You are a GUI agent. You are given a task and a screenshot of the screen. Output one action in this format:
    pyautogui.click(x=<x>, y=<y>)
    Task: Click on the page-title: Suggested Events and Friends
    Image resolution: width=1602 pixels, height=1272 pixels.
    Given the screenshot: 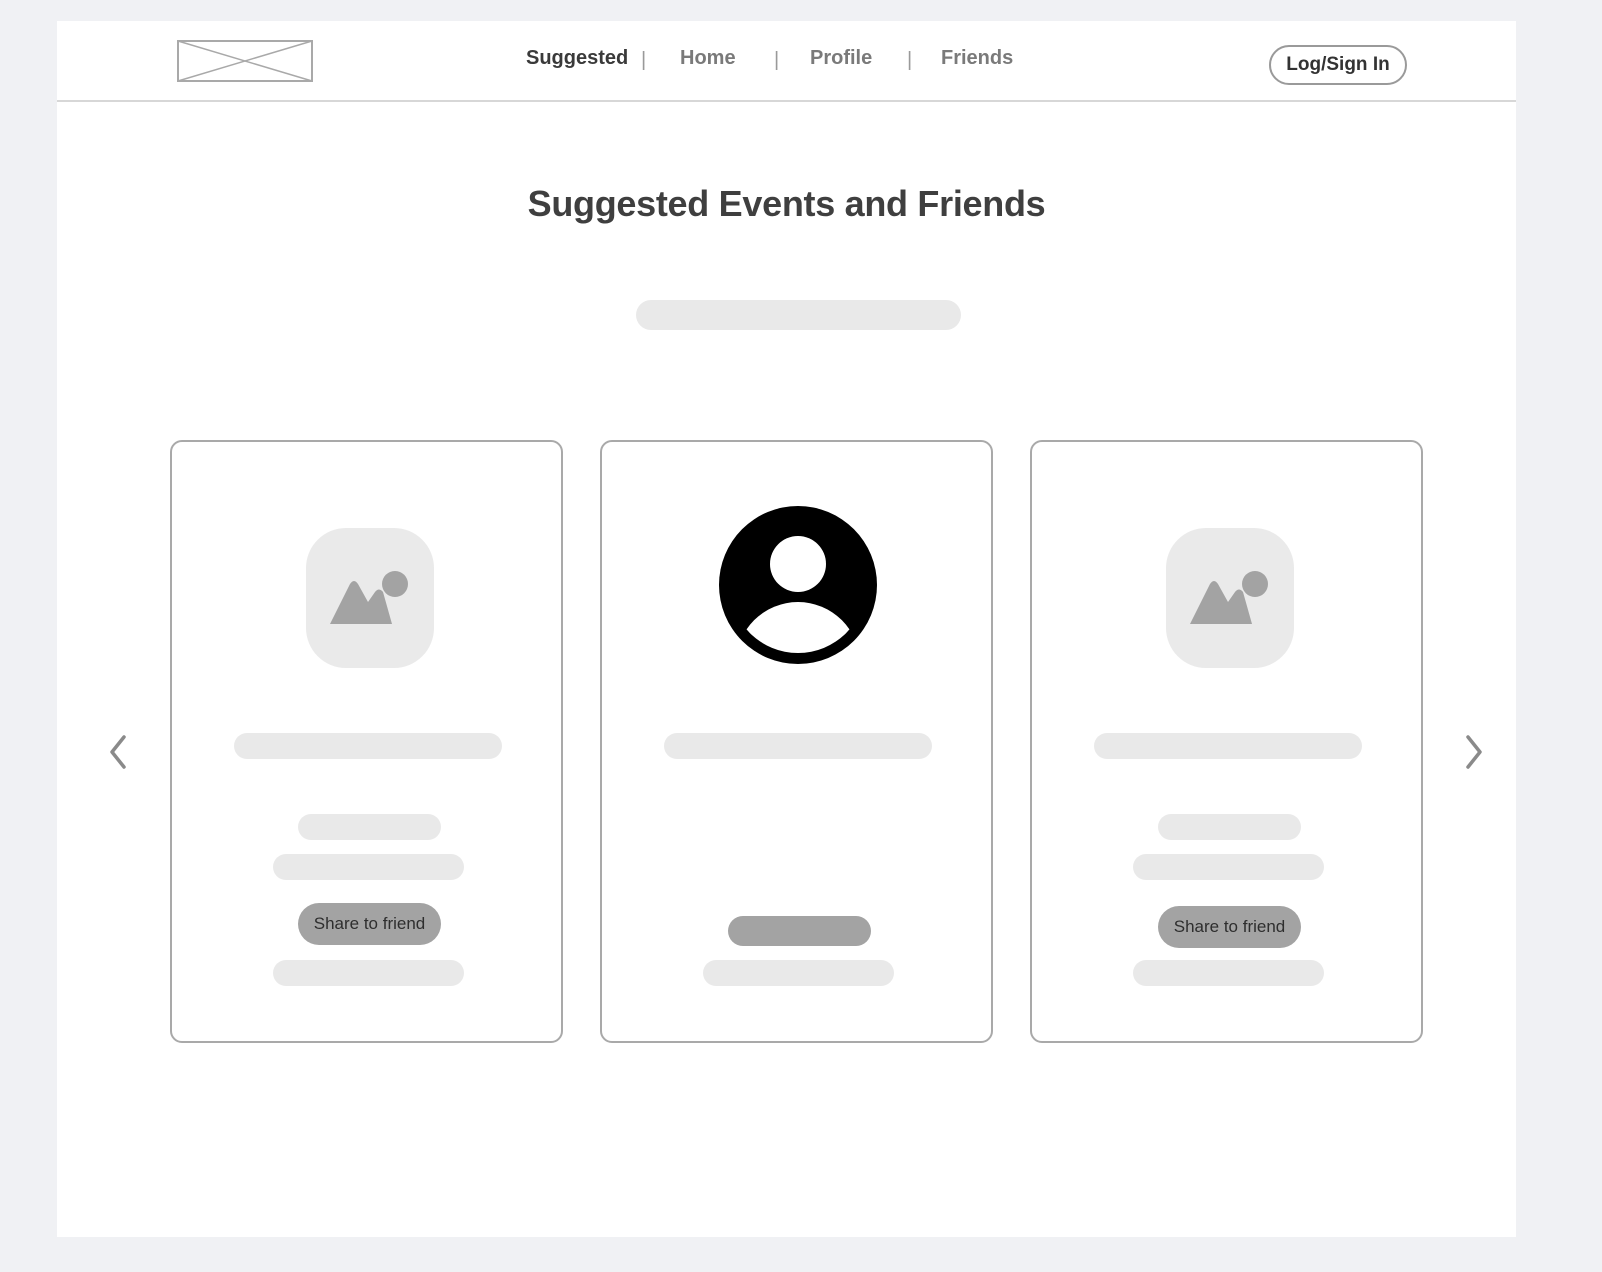 What is the action you would take?
    pyautogui.click(x=786, y=203)
    